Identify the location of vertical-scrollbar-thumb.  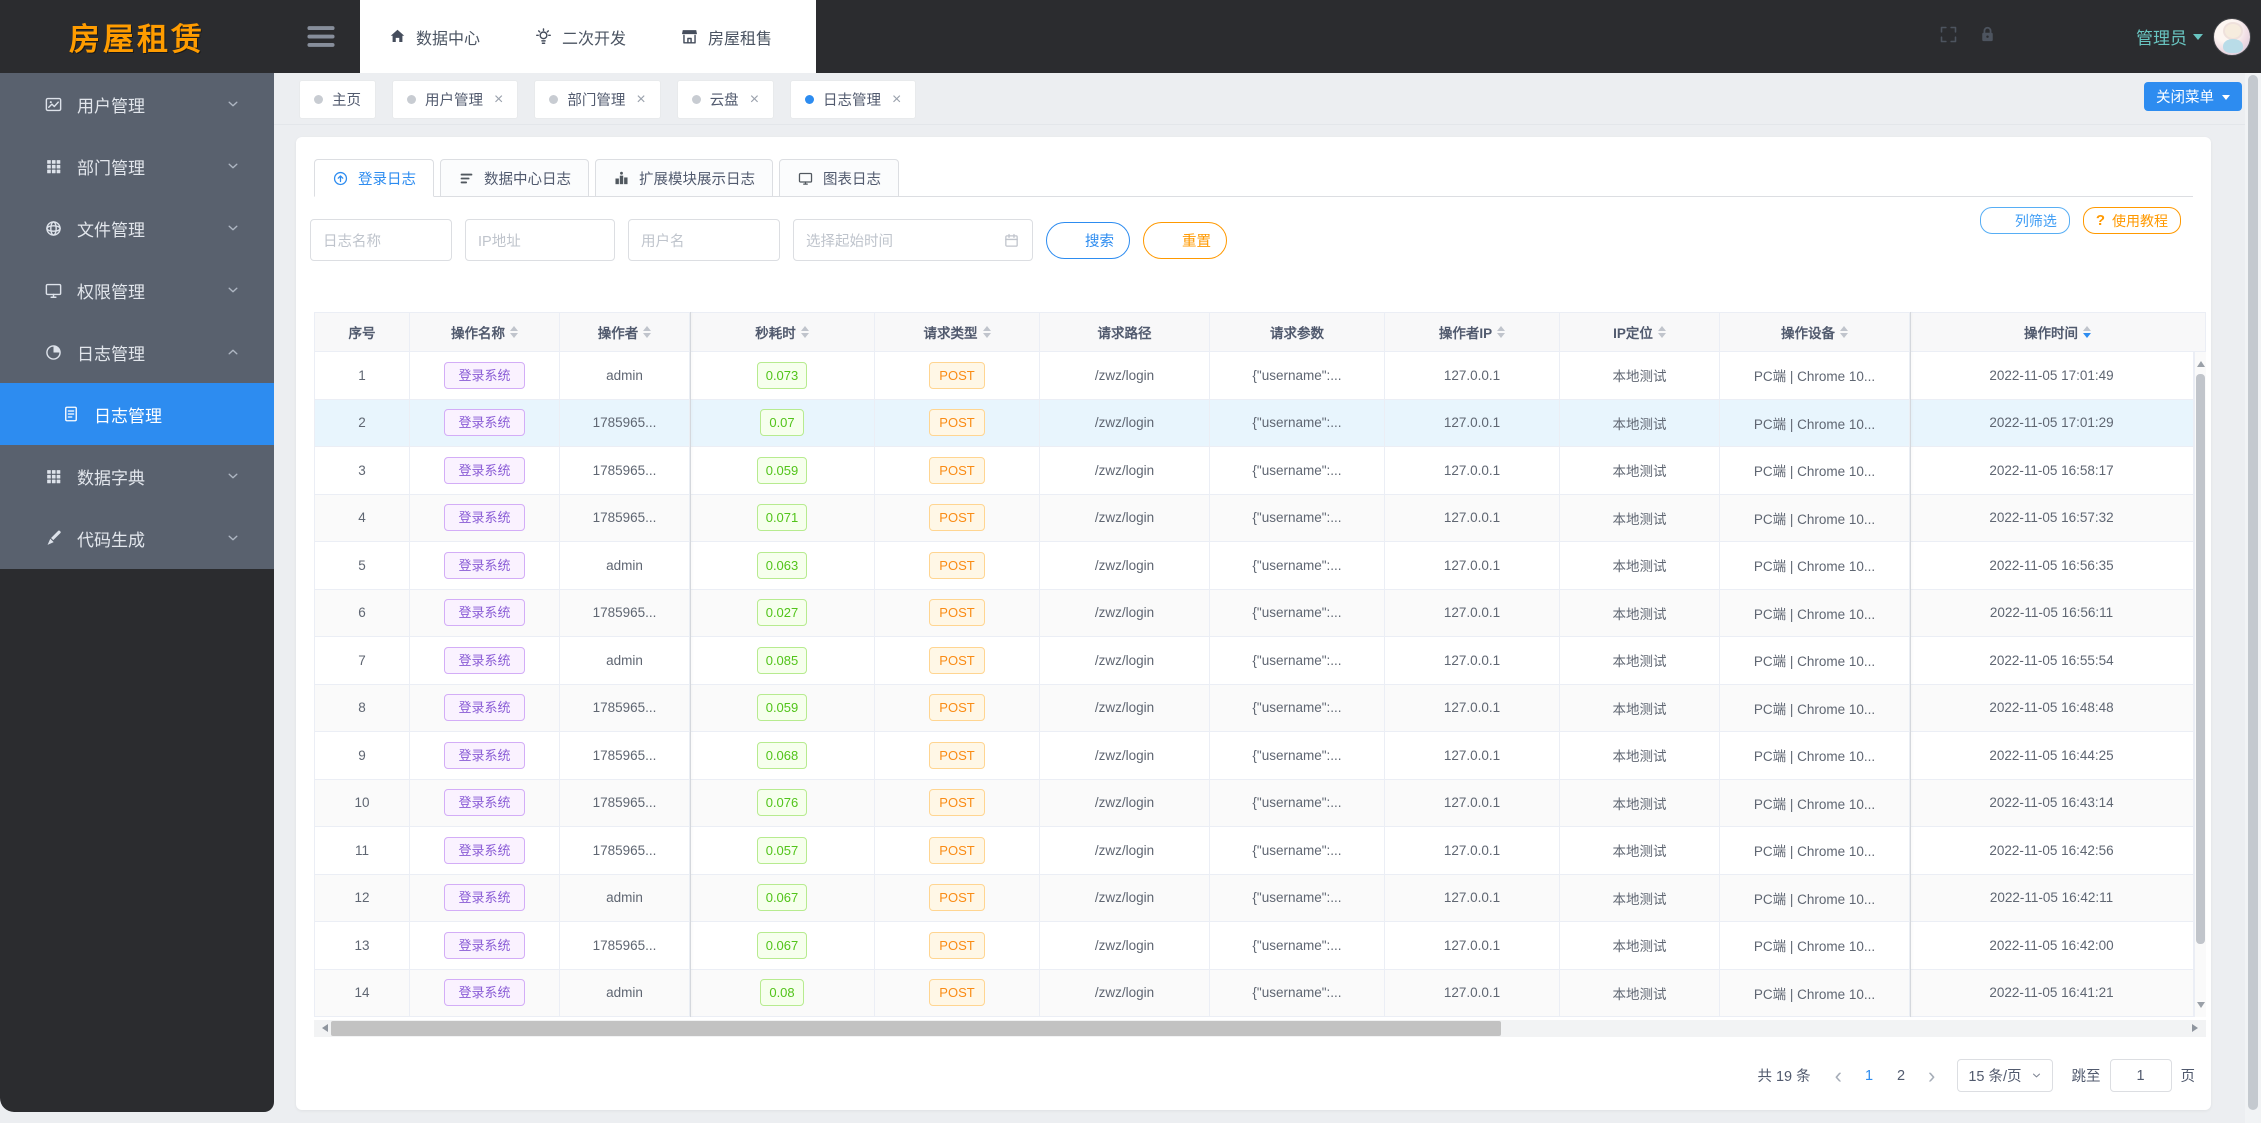
(2200, 659).